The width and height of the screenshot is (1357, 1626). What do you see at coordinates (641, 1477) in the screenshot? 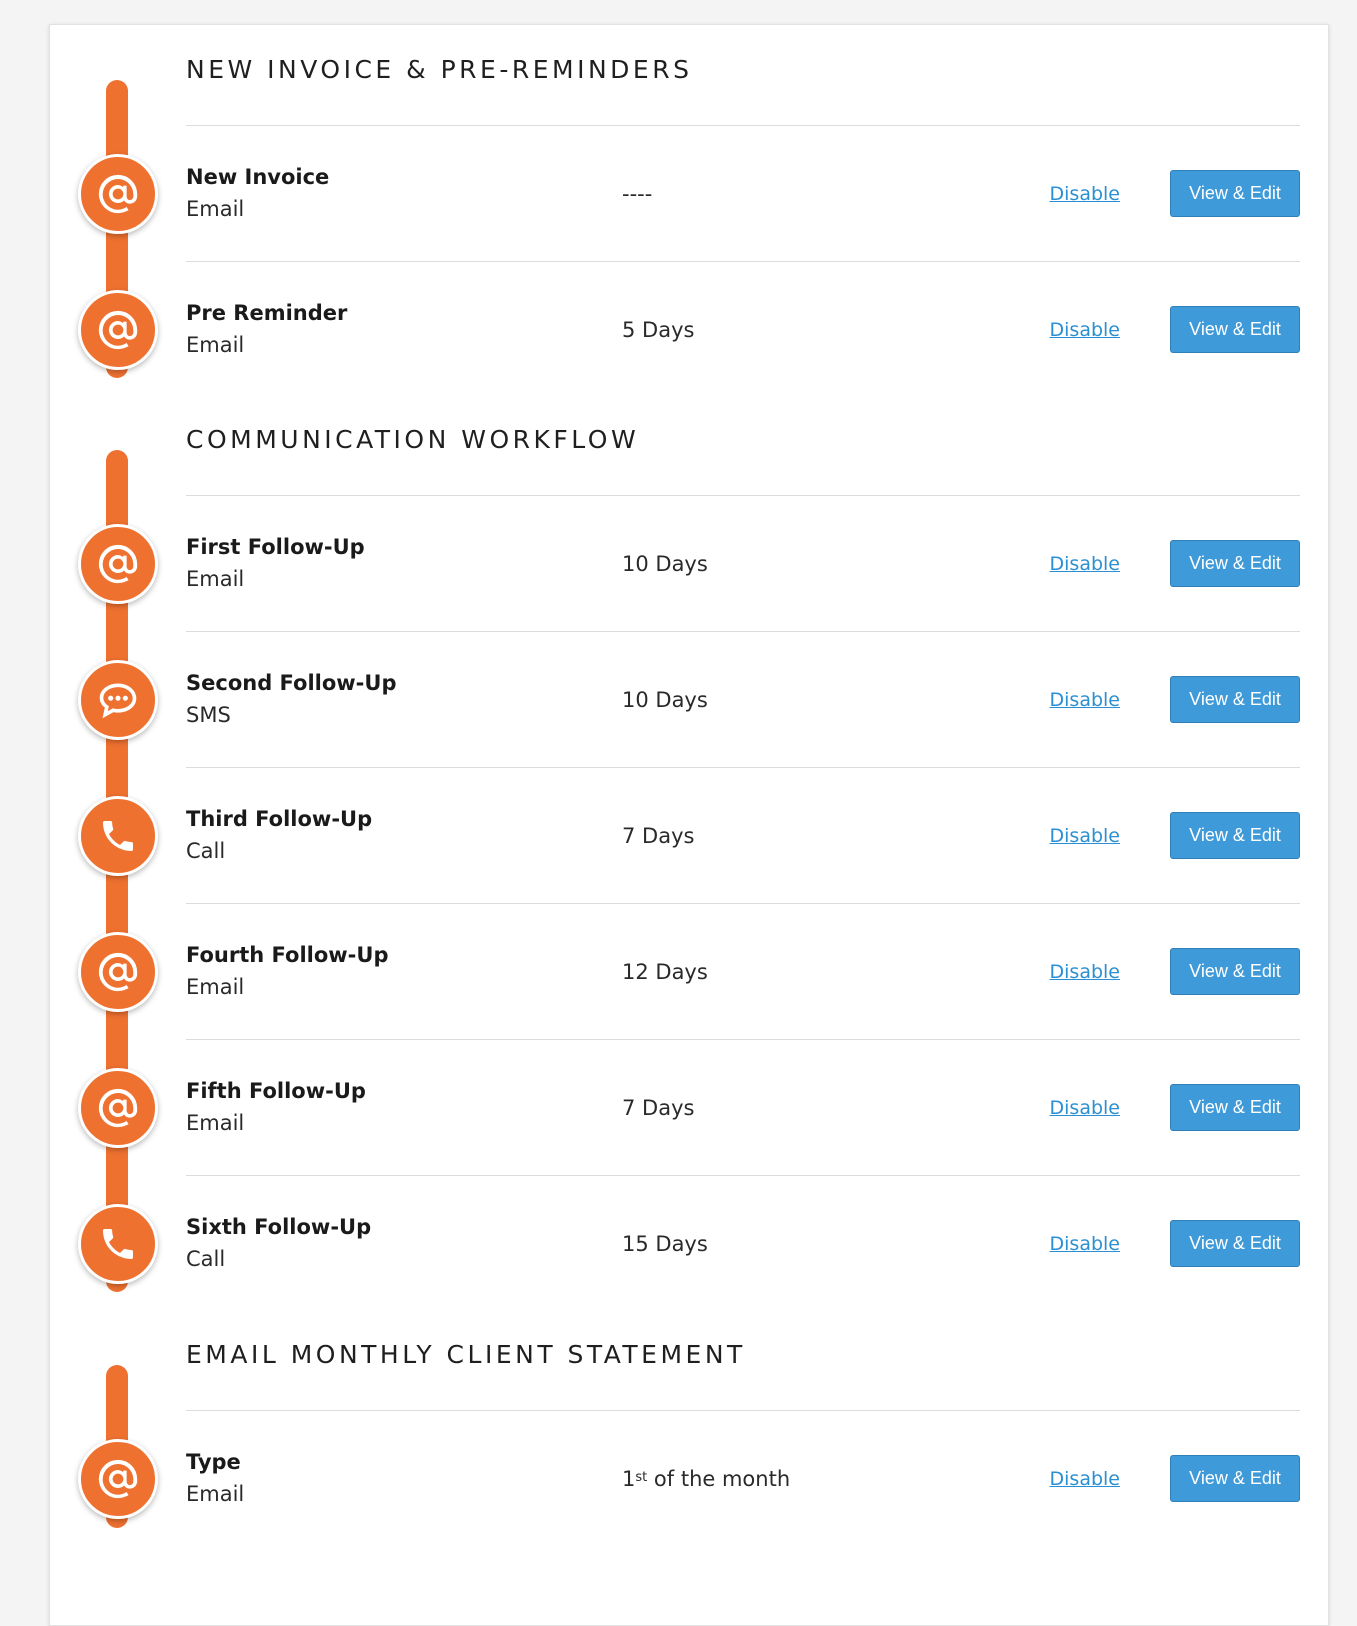
I see `delay-ordinal-suffix: st` at bounding box center [641, 1477].